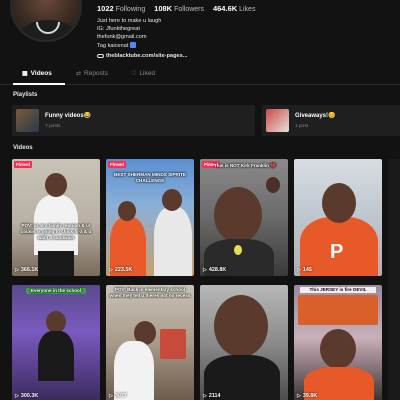  What do you see at coordinates (133, 120) in the screenshot?
I see `playlist-card: Funny videos😂 7 posts` at bounding box center [133, 120].